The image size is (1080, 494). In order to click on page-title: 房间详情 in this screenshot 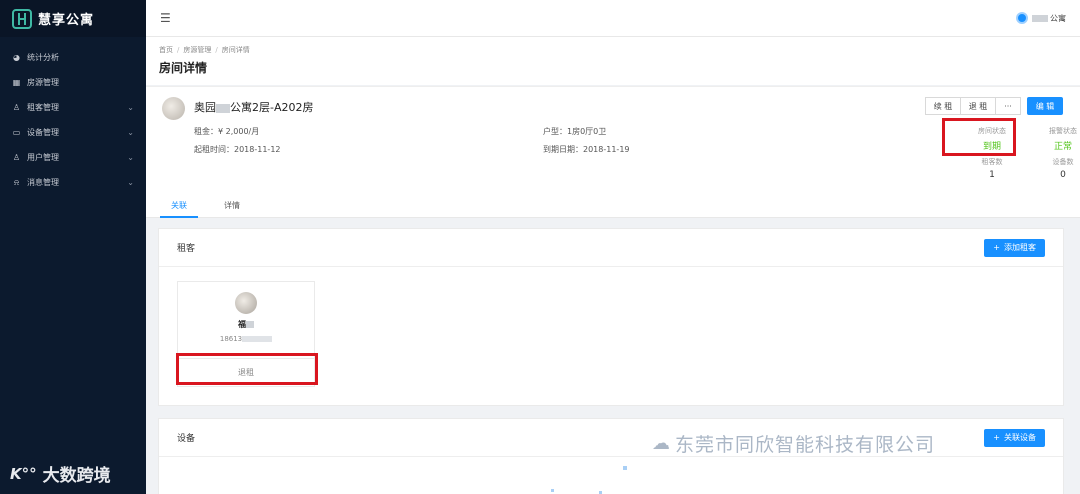, I will do `click(183, 68)`.